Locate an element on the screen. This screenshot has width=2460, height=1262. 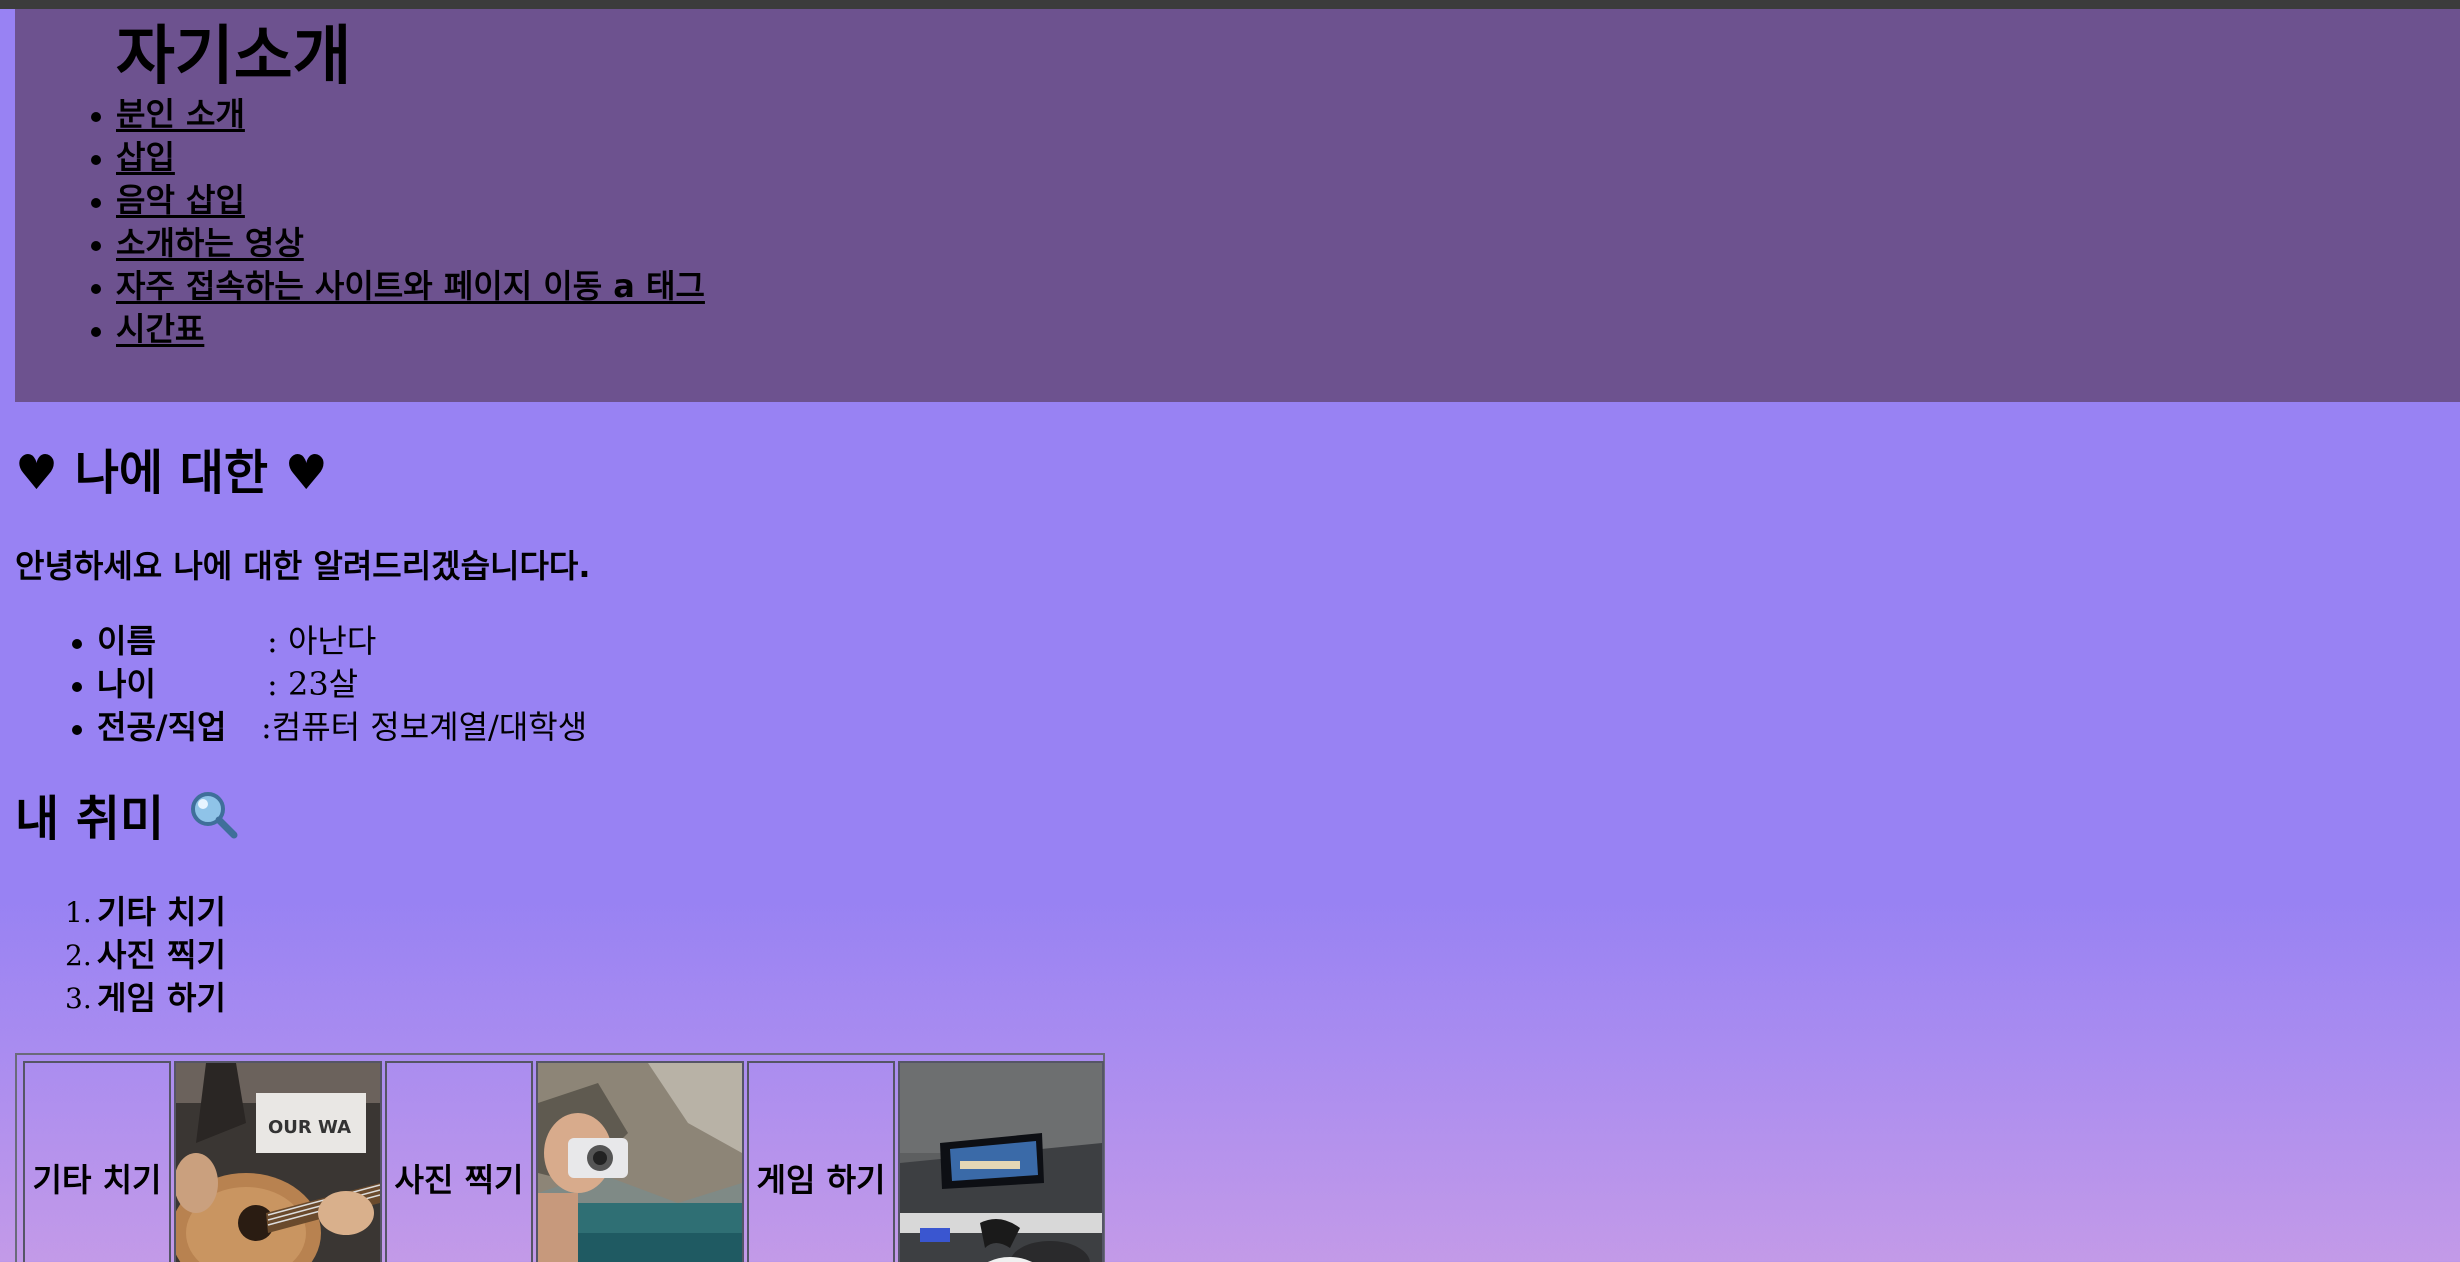
nav-item: 삽입 is located at coordinates (398, 157).